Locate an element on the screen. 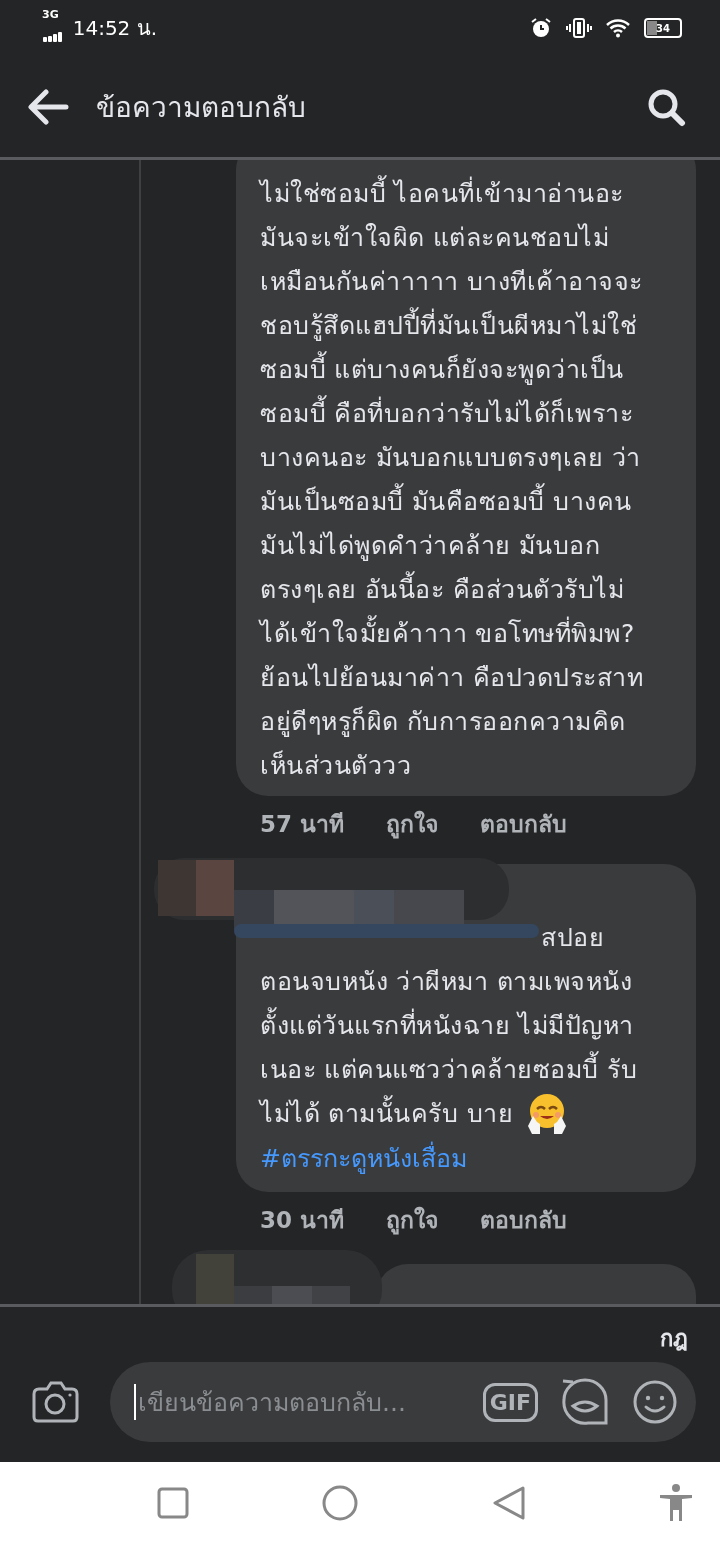  comment-text: ย้อนไปย้อนมาค่าา คือปวดประสาท is located at coordinates (452, 678).